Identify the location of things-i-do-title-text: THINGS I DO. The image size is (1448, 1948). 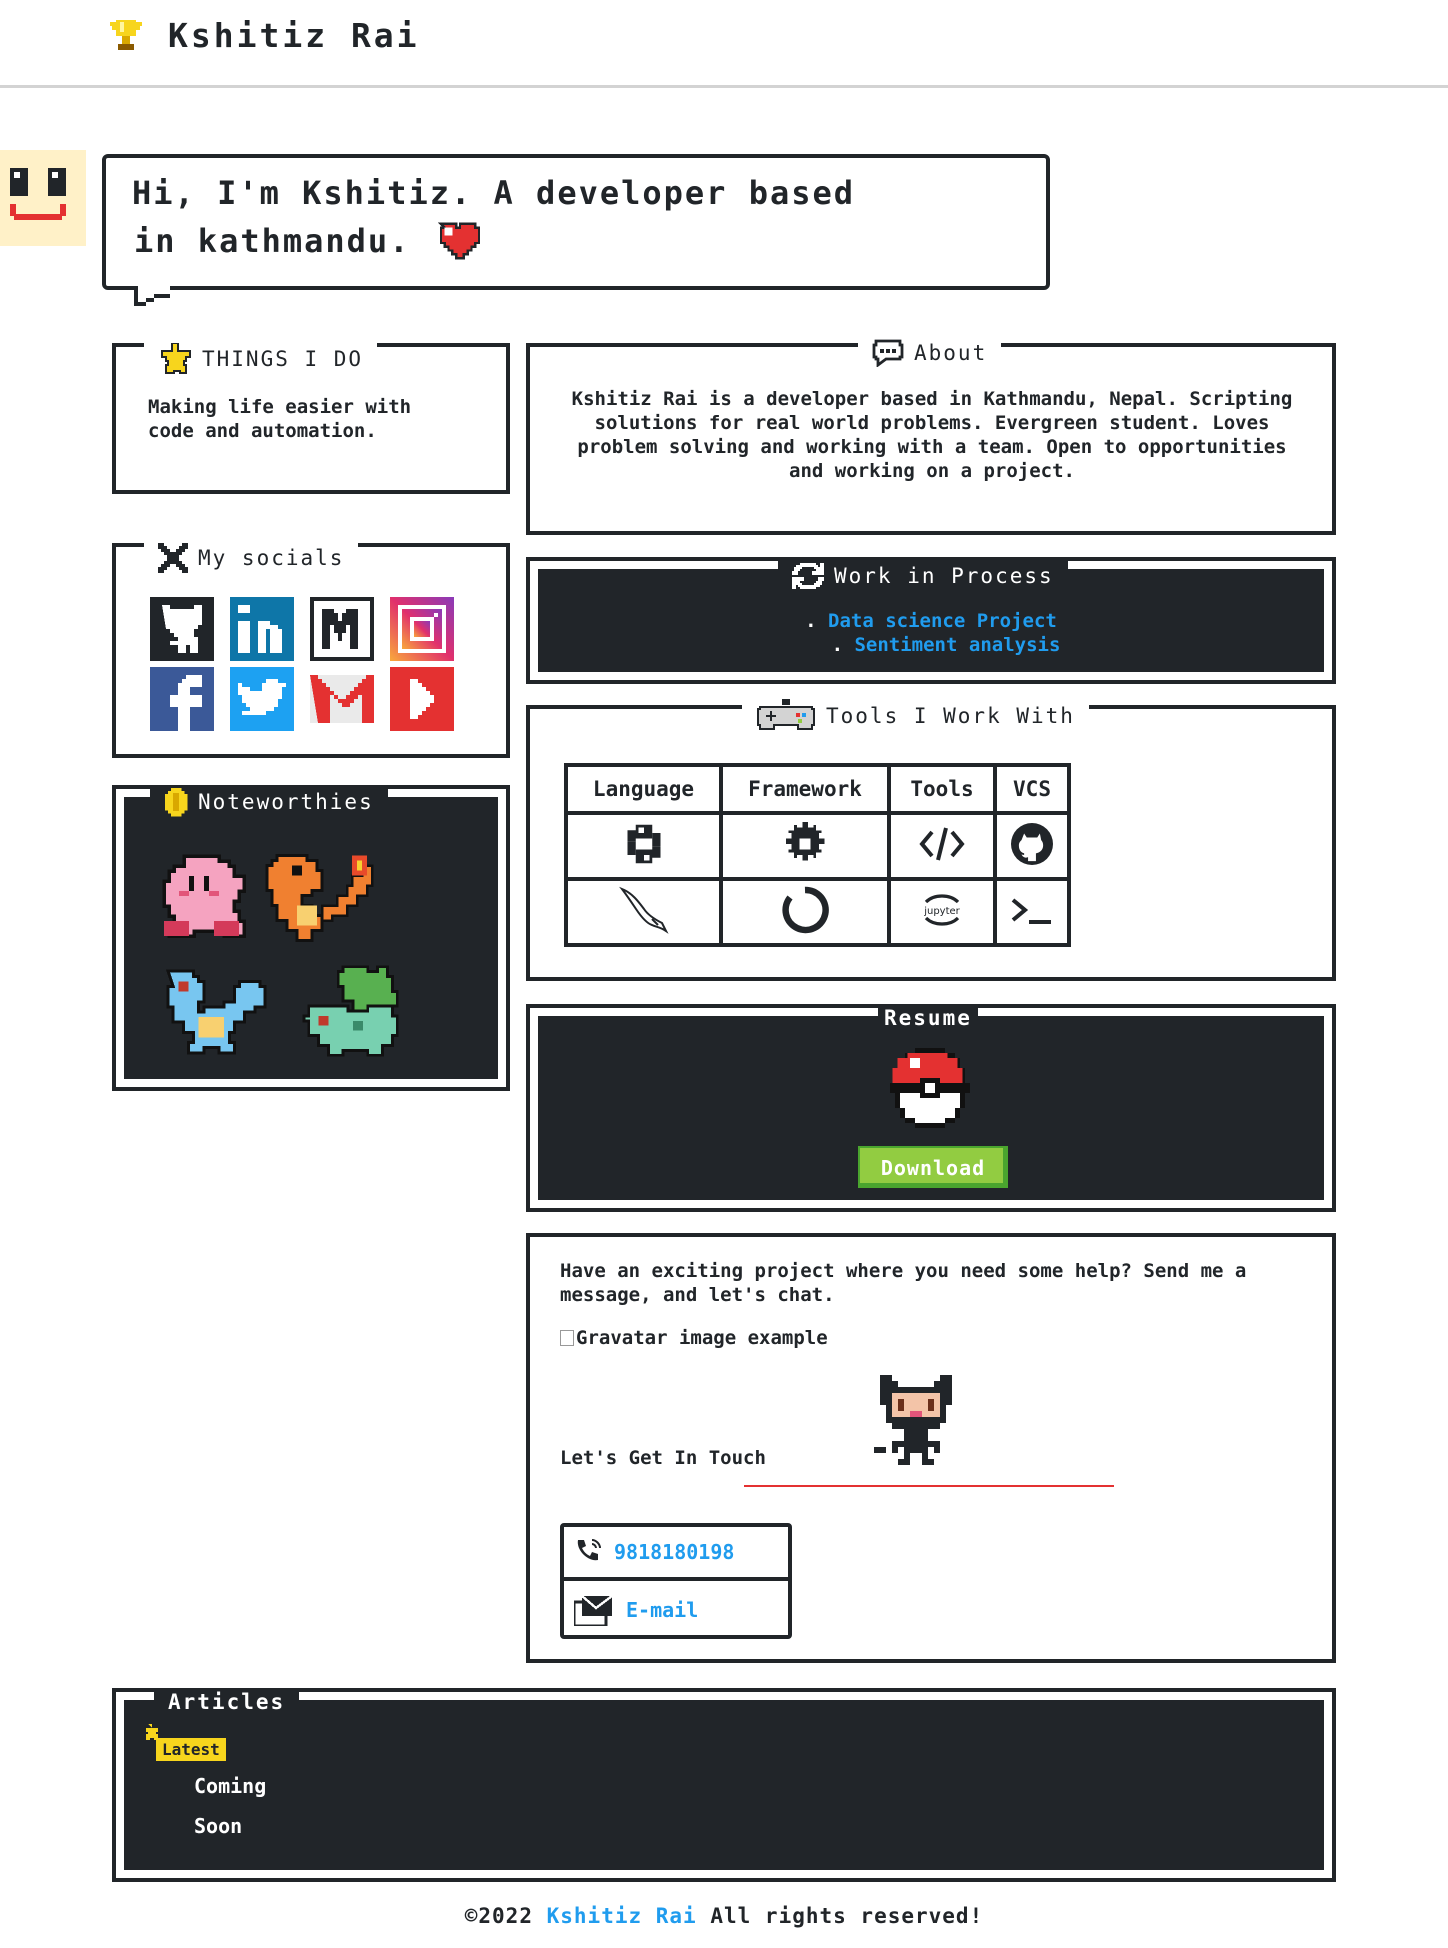
(283, 359).